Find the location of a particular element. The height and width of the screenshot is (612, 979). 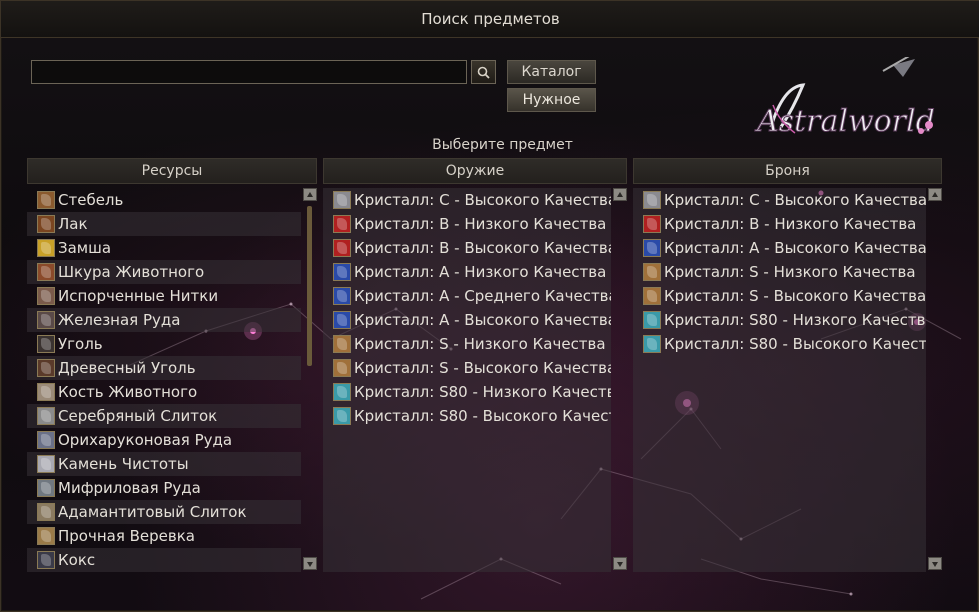

list-item: Древесный Уголь is located at coordinates (164, 368).